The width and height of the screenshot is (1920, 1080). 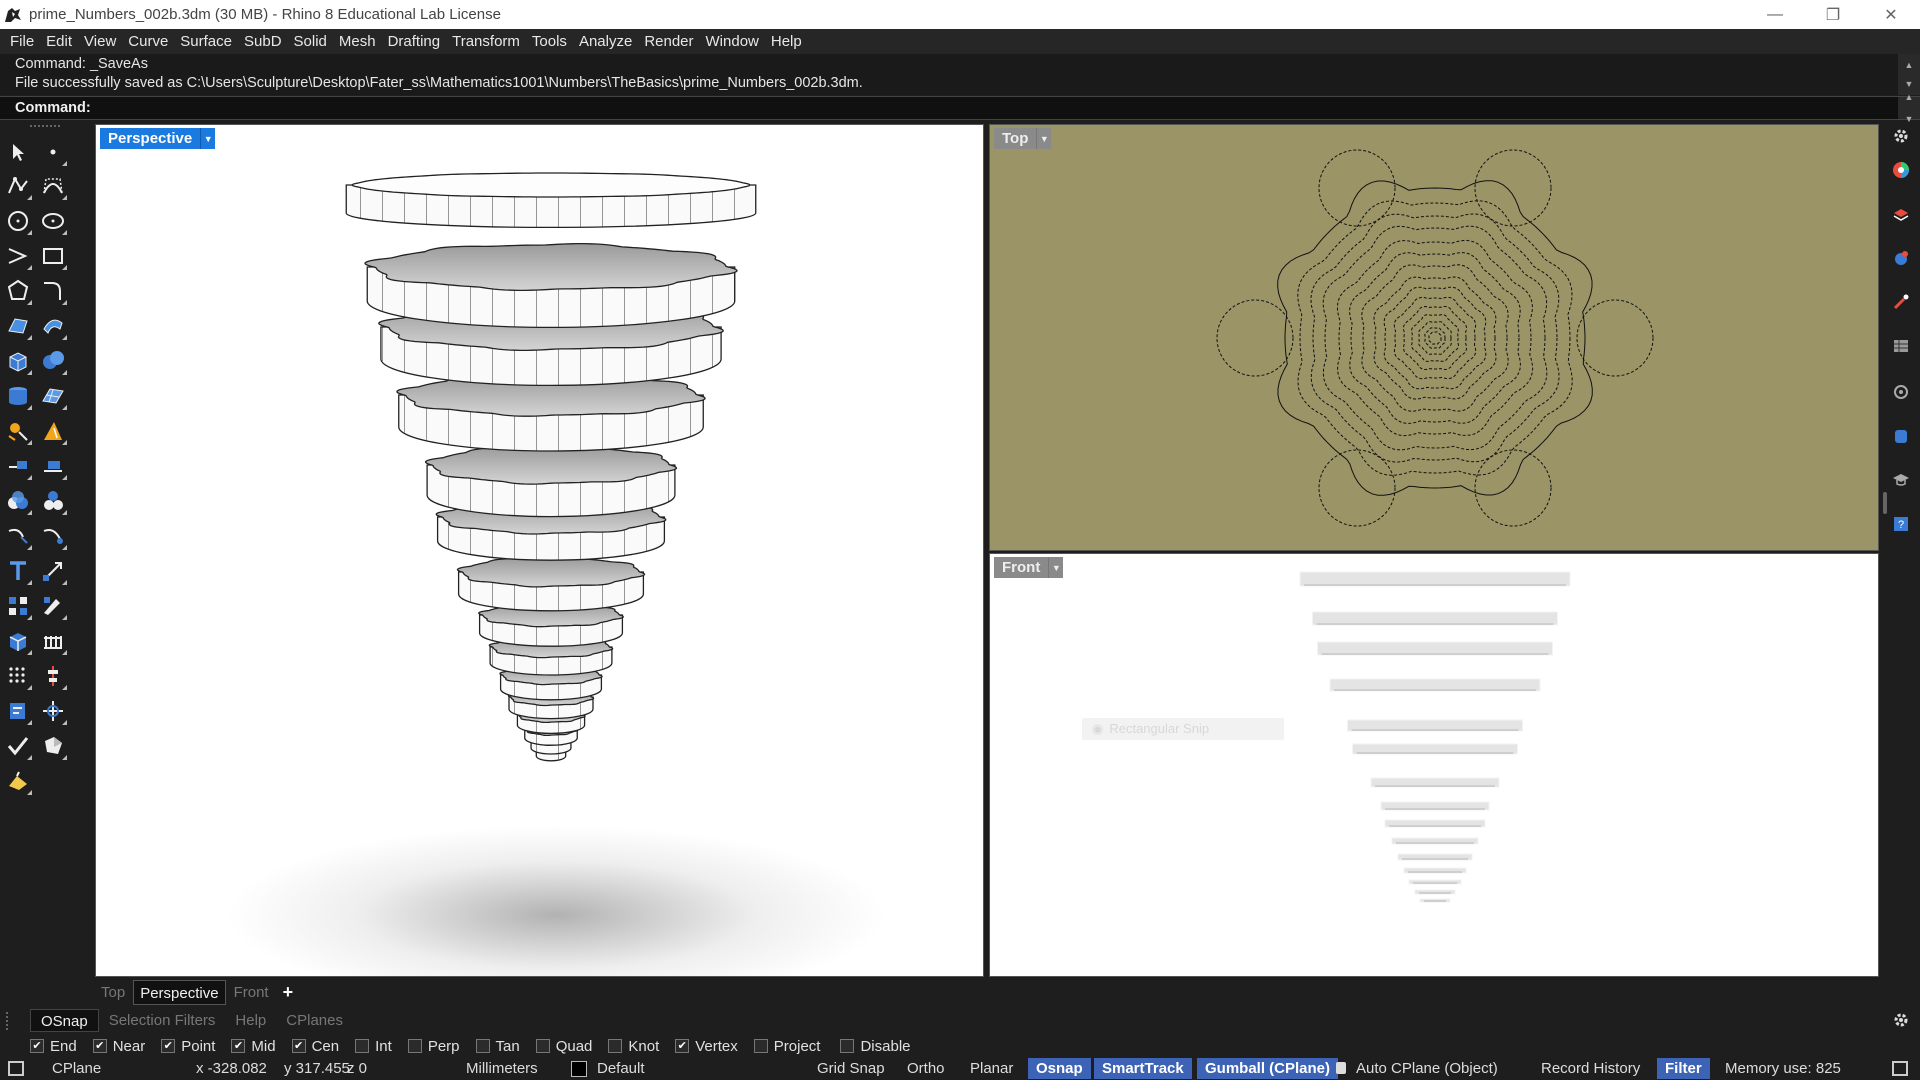 I want to click on display-panel-icon, so click(x=1901, y=392).